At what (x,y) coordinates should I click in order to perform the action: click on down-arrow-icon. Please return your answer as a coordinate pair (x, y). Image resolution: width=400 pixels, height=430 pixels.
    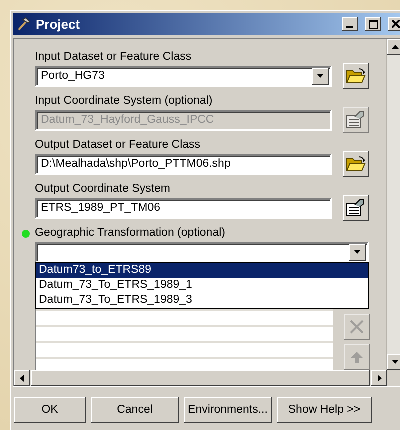
    Looking at the image, I should click on (395, 362).